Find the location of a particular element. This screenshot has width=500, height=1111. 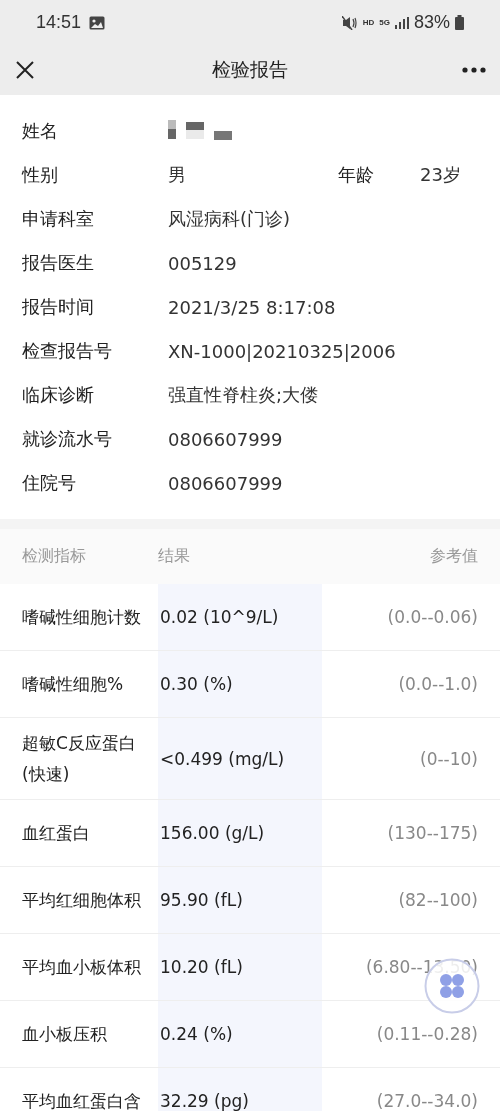

reference-range: (0.0--1.0) is located at coordinates (438, 684).